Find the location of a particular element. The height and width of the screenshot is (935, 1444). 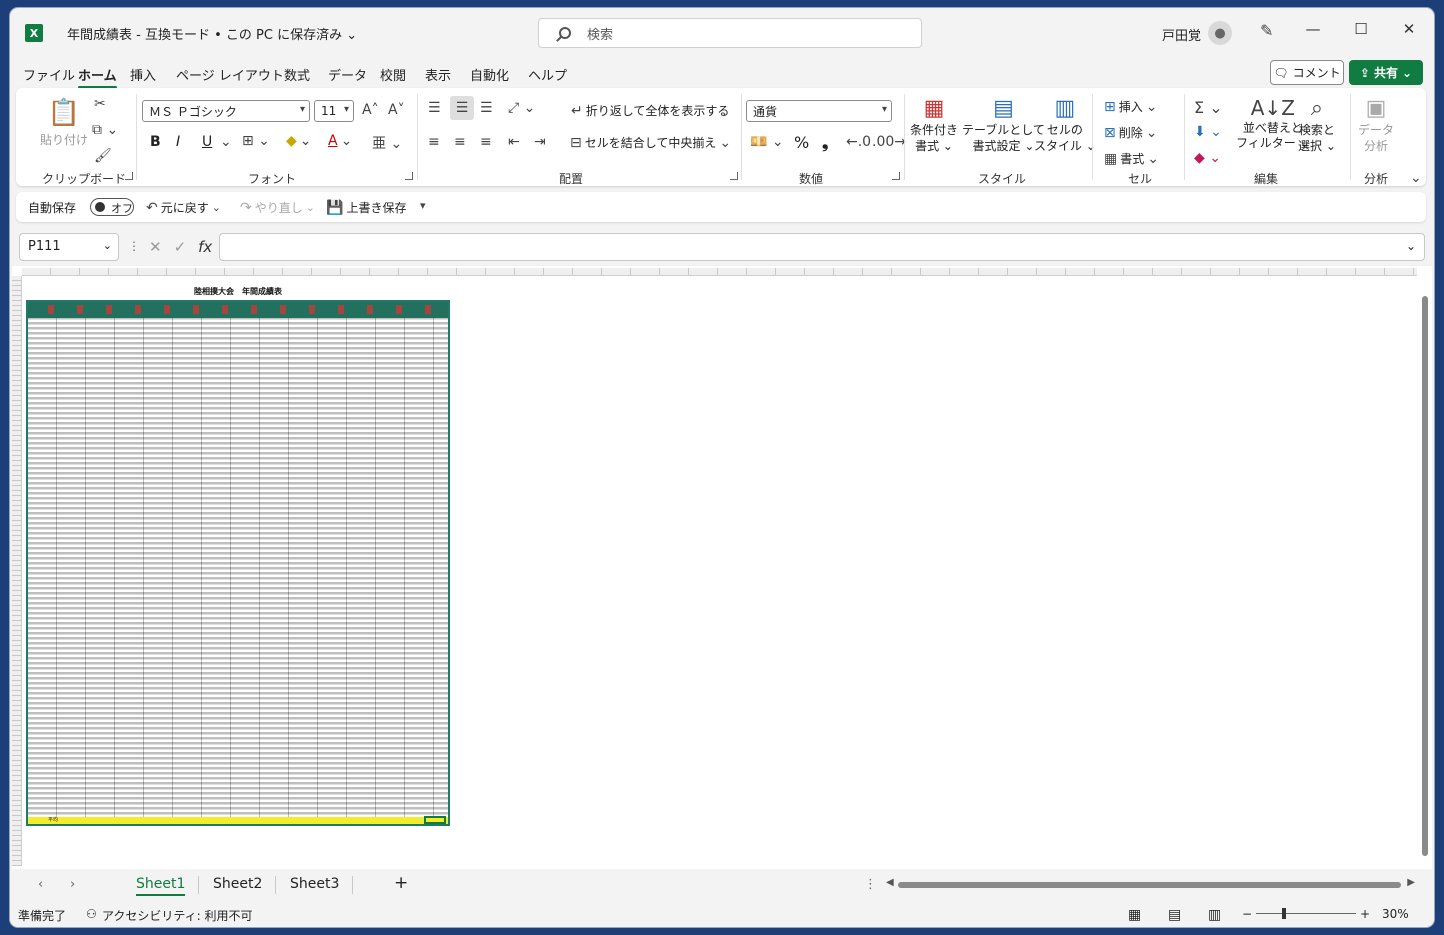

format-cells-button: ▦ 書式 ⌄ is located at coordinates (1131, 158).